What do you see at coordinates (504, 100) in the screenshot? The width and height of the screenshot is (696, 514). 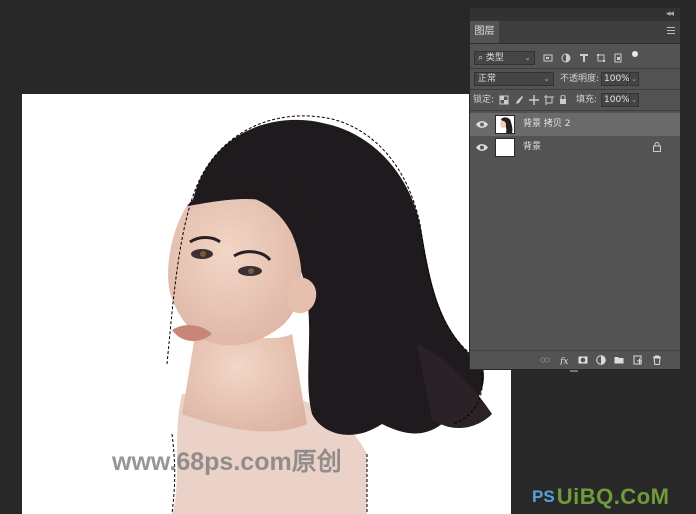 I see `lock-transparent-pixels-icon` at bounding box center [504, 100].